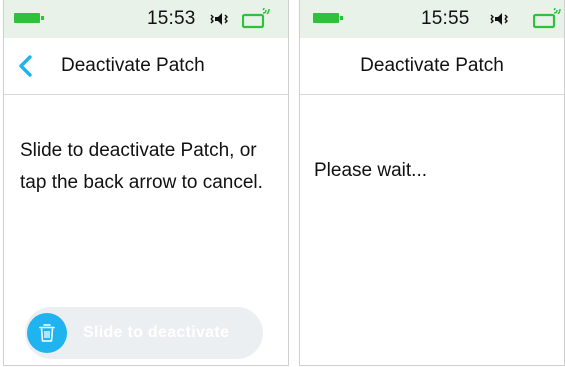 This screenshot has width=565, height=367. What do you see at coordinates (26, 66) in the screenshot?
I see `chevron-left-icon` at bounding box center [26, 66].